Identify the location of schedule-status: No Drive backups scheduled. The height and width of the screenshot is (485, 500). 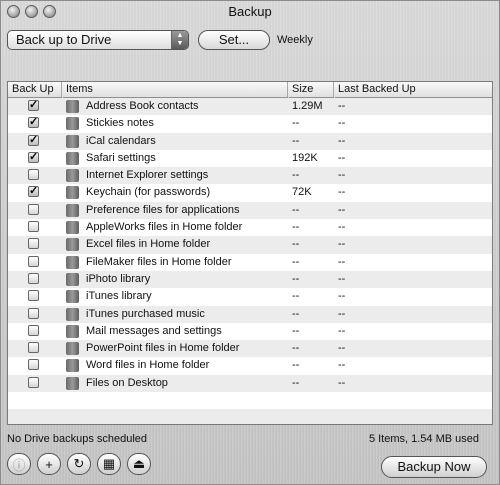
(77, 439).